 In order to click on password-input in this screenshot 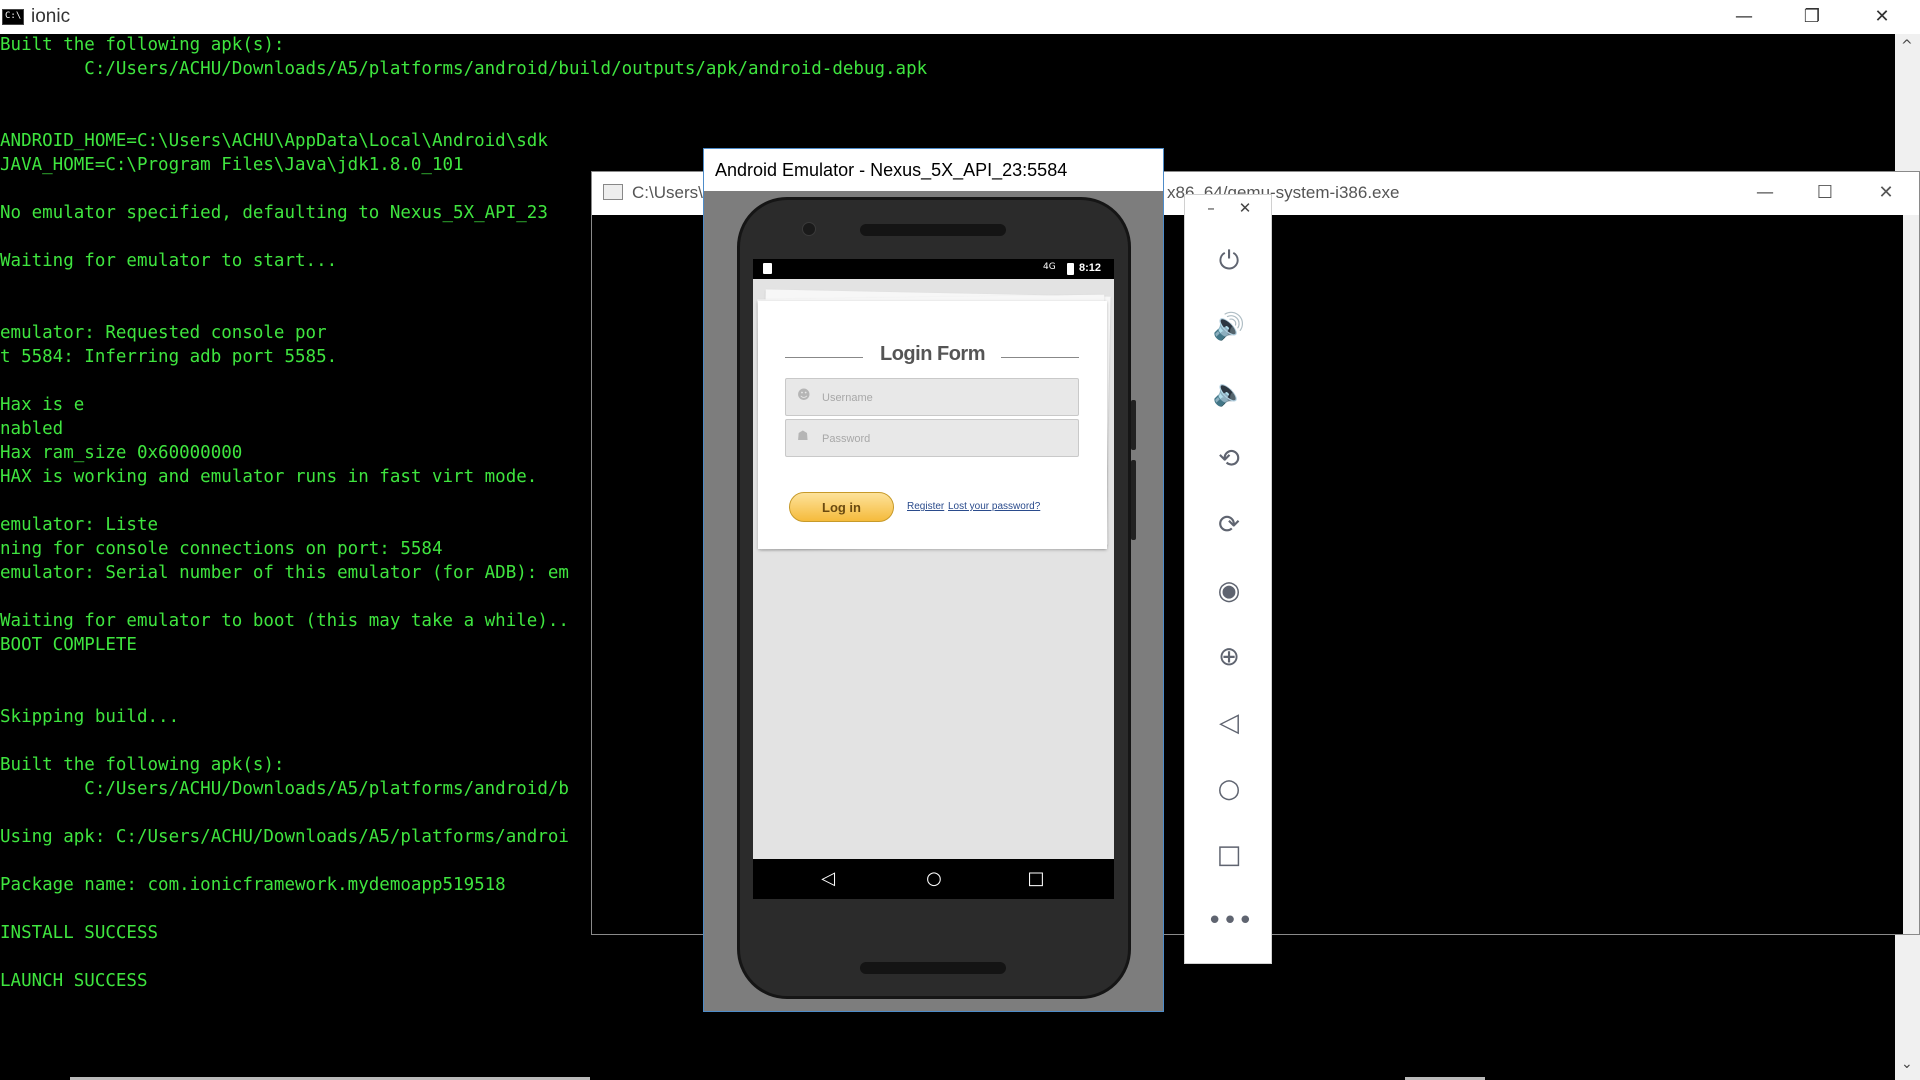, I will do `click(947, 439)`.